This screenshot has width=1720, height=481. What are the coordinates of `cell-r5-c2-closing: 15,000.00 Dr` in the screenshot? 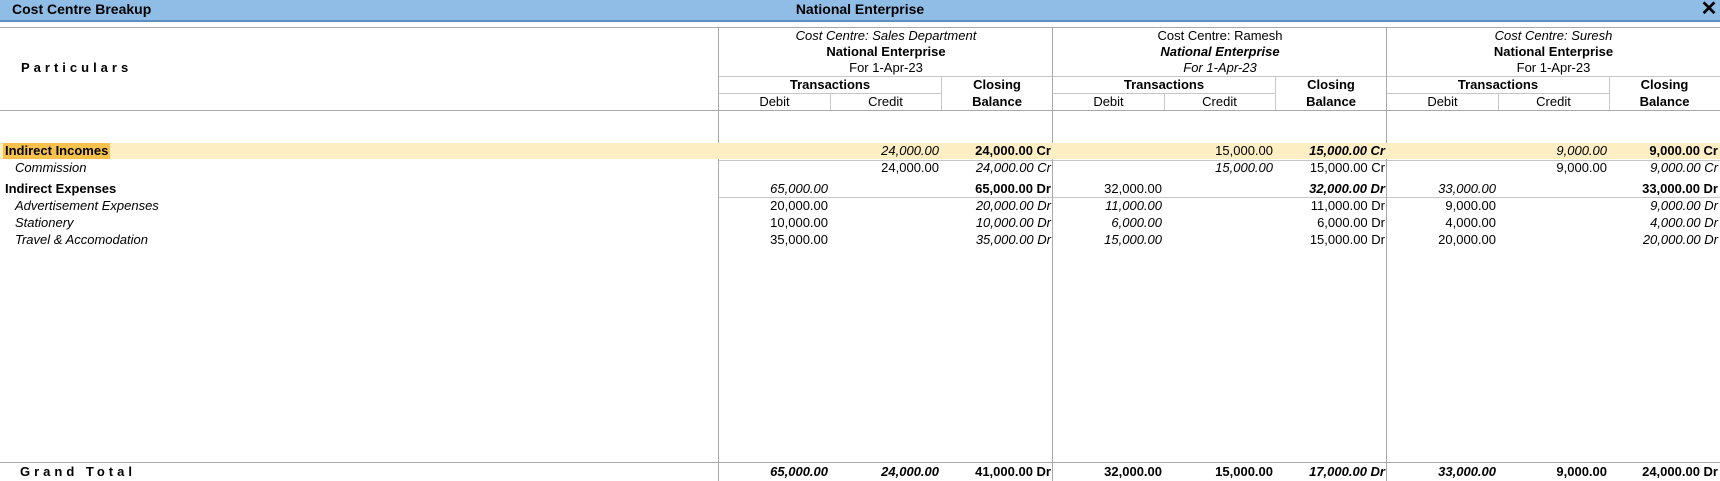 It's located at (1347, 240).